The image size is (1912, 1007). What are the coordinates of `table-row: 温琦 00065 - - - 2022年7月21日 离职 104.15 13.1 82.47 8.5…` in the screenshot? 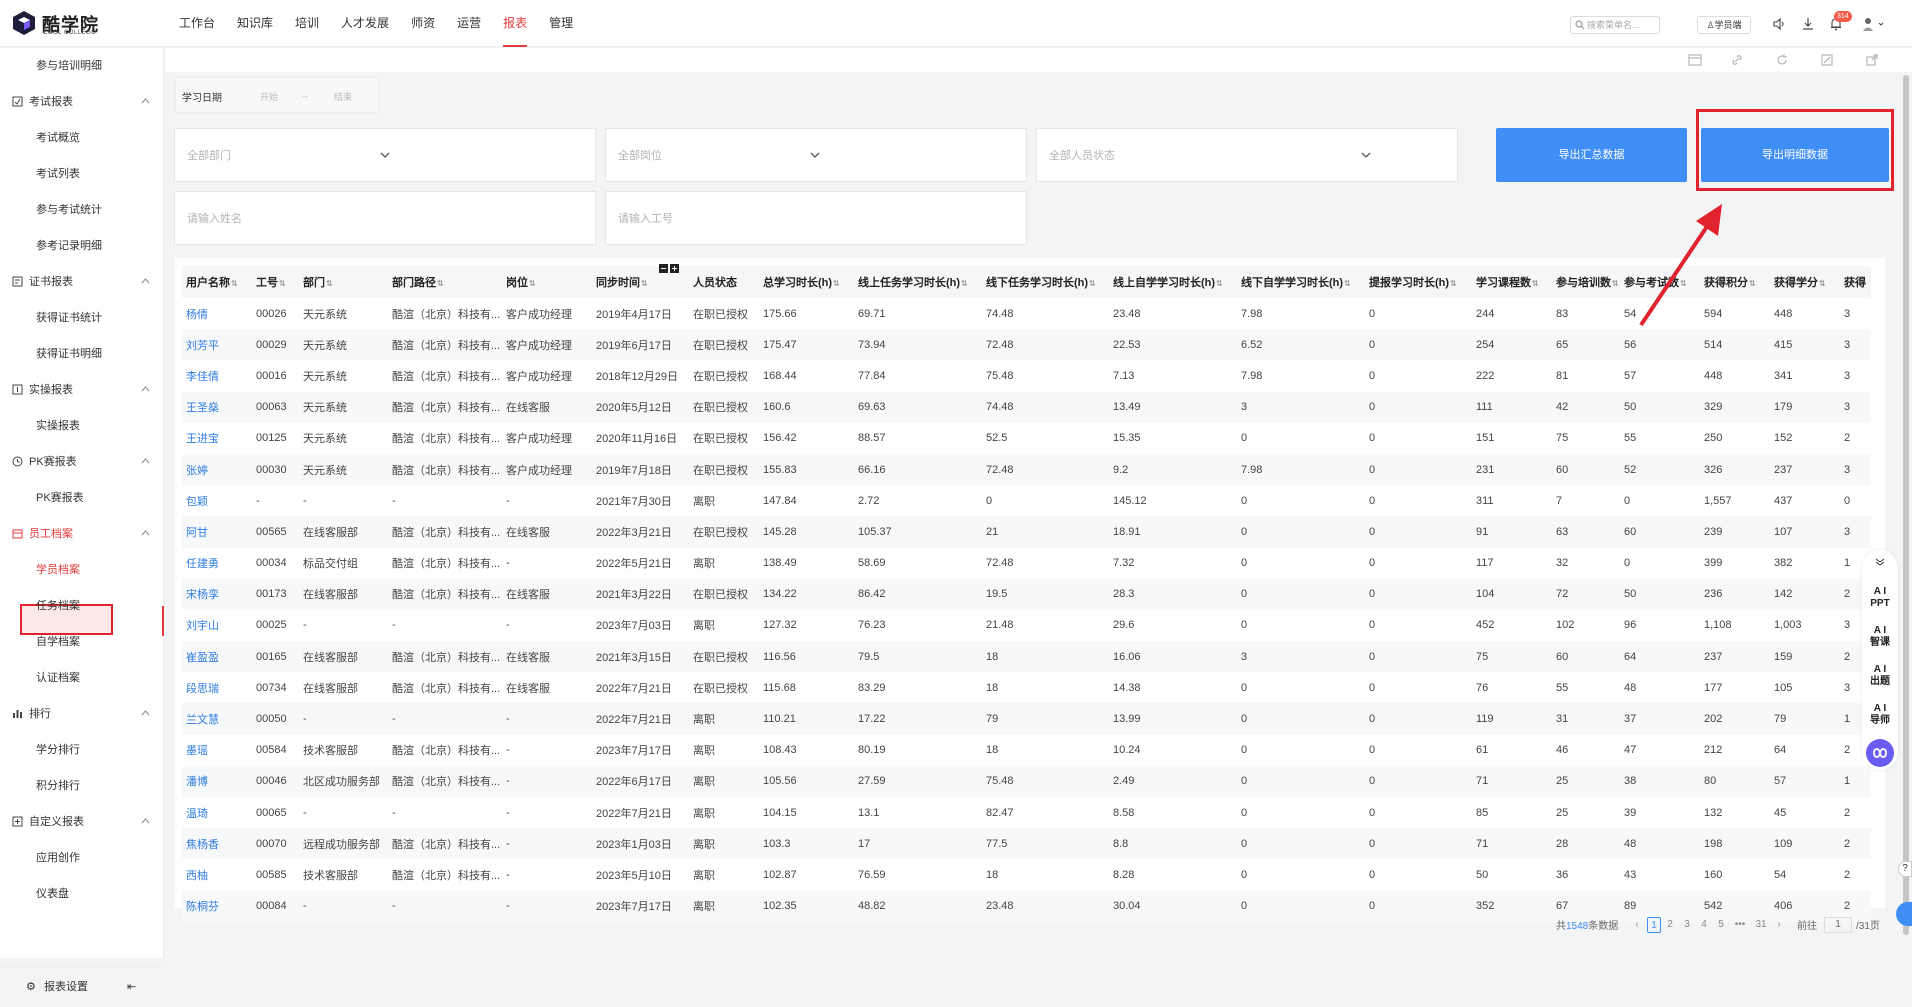 It's located at (1026, 812).